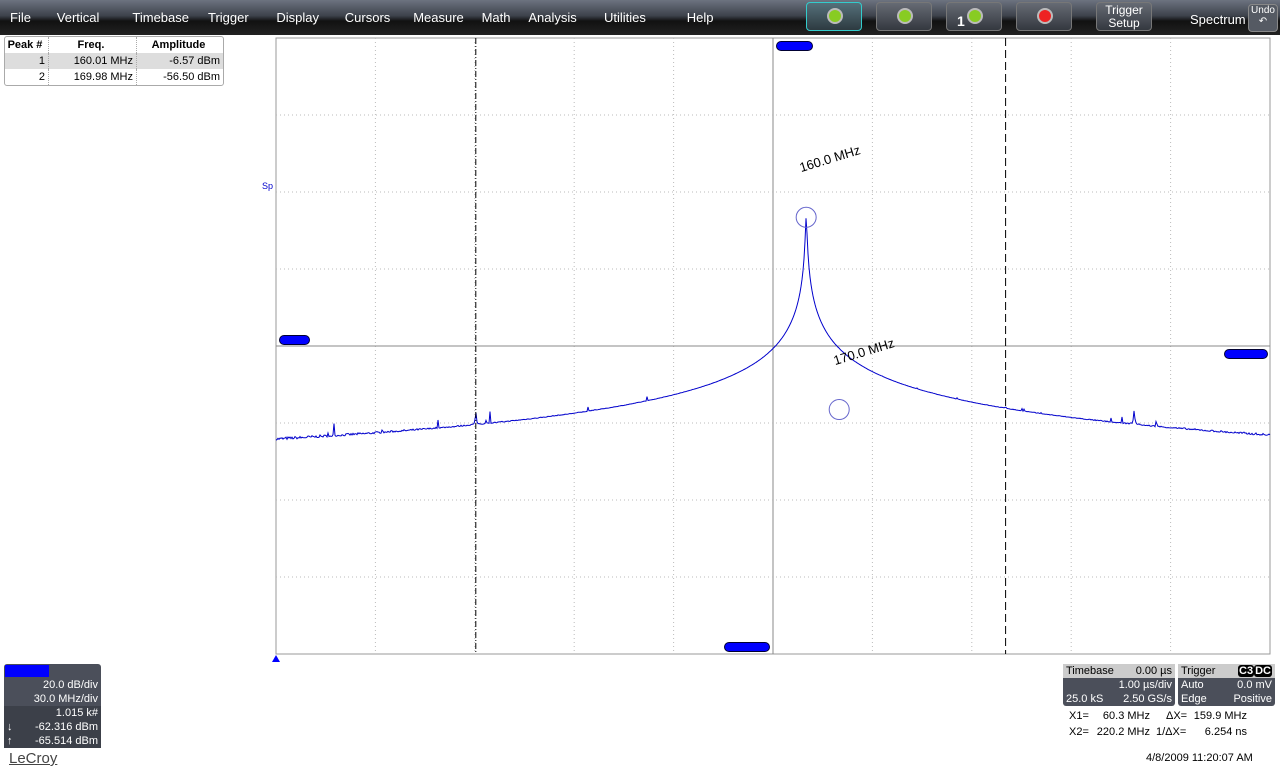 The image size is (1280, 768). I want to click on inv-dx-label: 1/ΔX=, so click(1171, 732).